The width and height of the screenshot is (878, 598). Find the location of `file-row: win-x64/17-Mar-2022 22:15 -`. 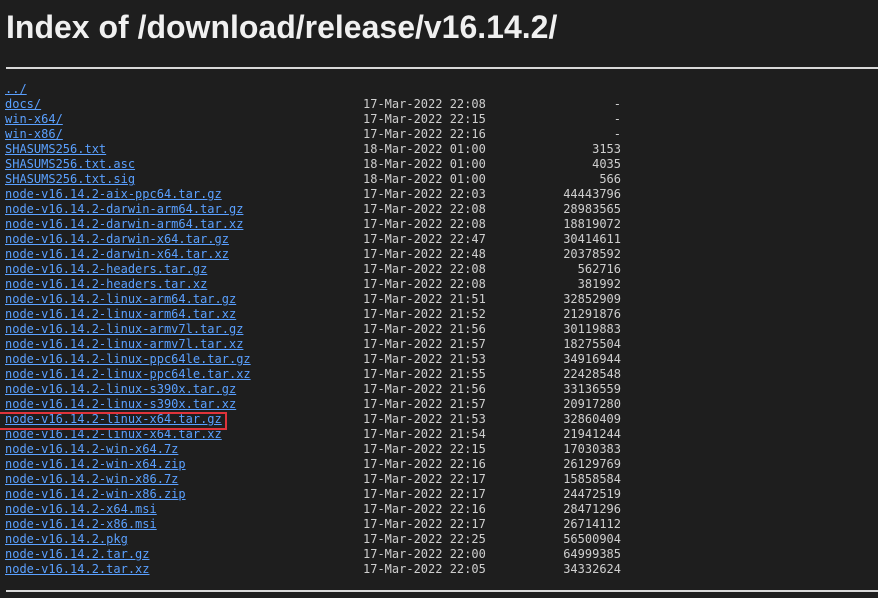

file-row: win-x64/17-Mar-2022 22:15 - is located at coordinates (439, 119).